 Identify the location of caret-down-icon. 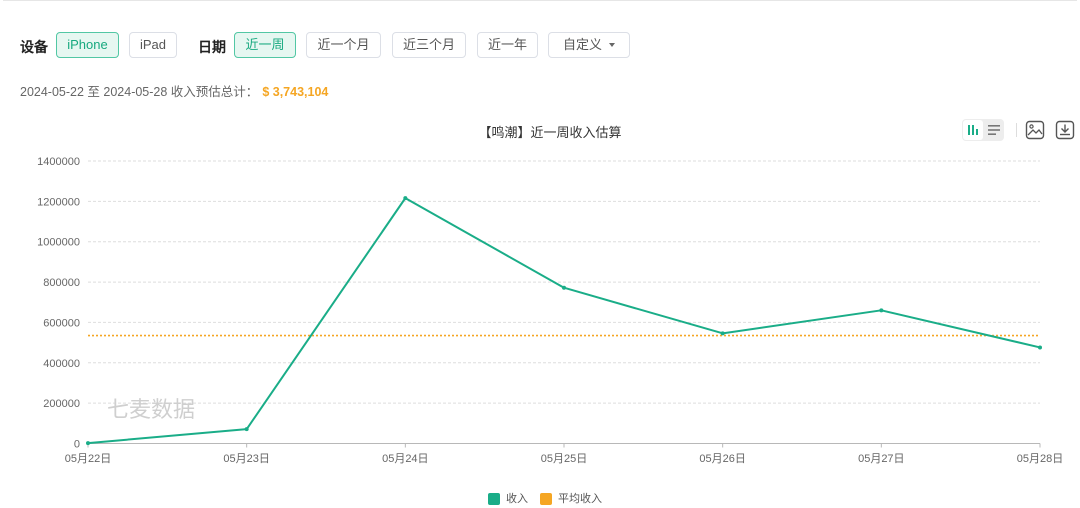
(612, 44).